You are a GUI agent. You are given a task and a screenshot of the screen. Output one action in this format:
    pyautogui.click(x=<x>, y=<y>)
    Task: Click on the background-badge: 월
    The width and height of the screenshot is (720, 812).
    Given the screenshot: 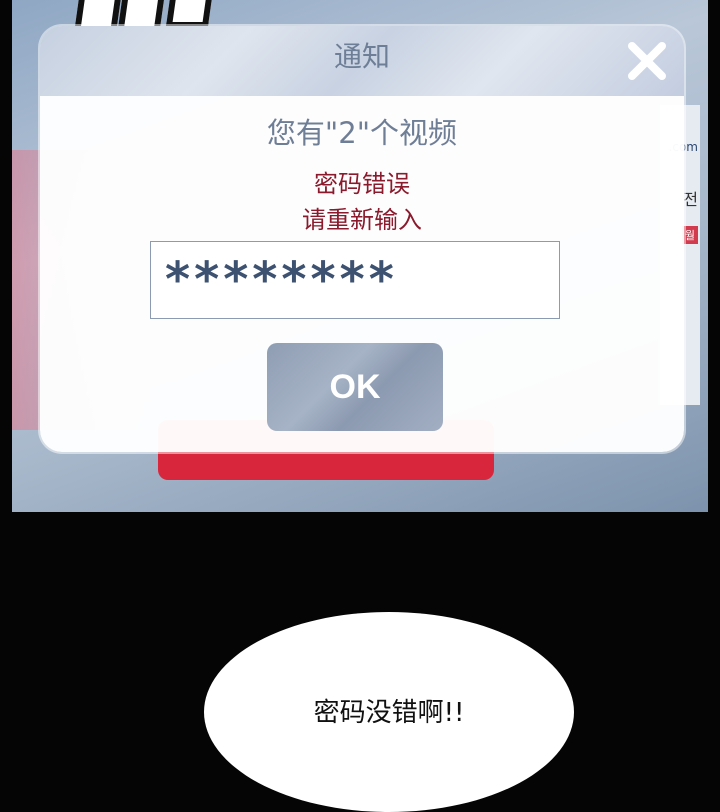 What is the action you would take?
    pyautogui.click(x=689, y=235)
    